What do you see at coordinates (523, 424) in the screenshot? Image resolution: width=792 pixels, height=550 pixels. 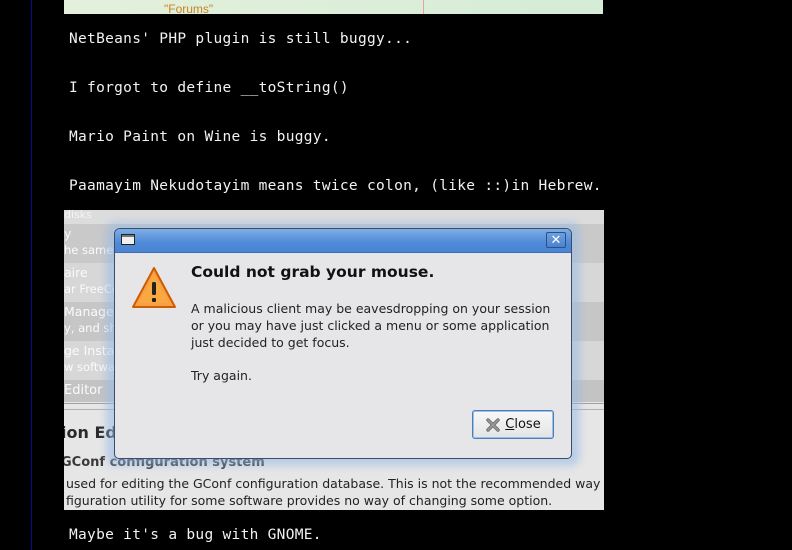 I see `close-button-label: Close` at bounding box center [523, 424].